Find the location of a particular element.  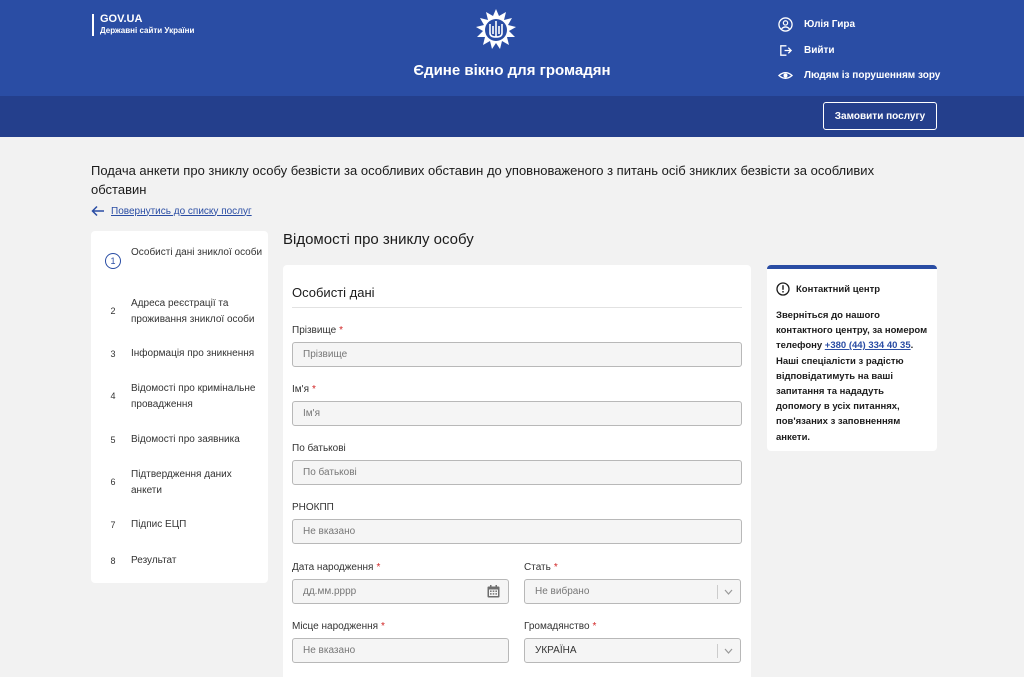

birth-place-input: Не вказано is located at coordinates (400, 650).